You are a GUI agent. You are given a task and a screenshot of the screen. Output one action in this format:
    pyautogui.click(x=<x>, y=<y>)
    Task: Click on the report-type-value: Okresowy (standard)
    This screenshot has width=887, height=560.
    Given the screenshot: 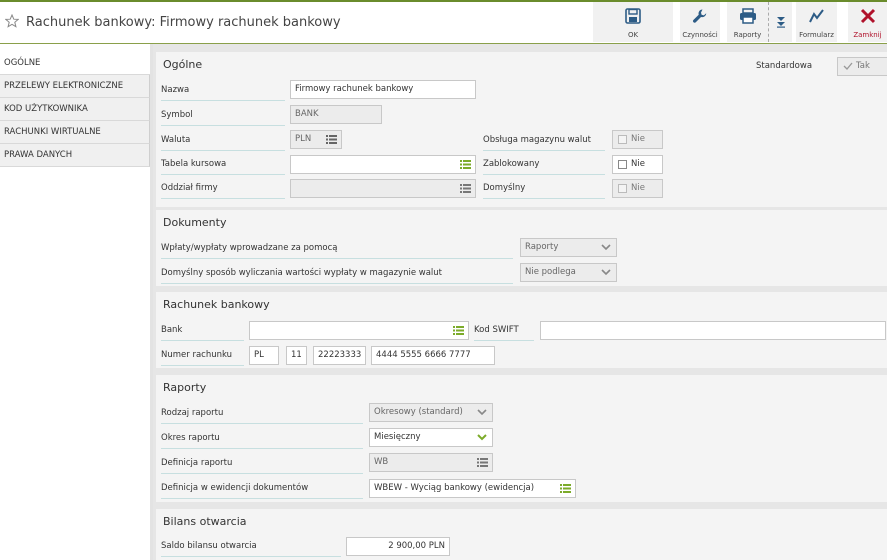 What is the action you would take?
    pyautogui.click(x=418, y=412)
    